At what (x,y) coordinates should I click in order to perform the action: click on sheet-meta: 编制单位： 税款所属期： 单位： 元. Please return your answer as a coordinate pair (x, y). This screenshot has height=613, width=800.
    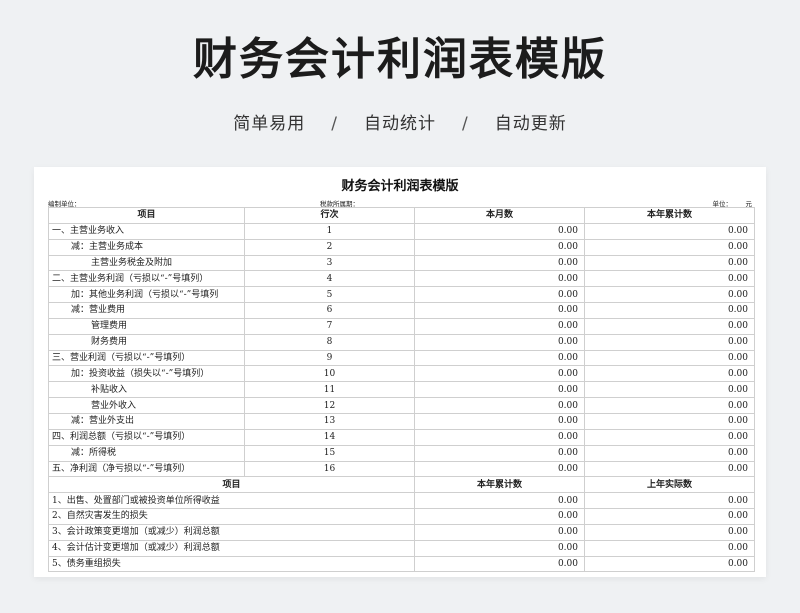
    Looking at the image, I should click on (400, 202).